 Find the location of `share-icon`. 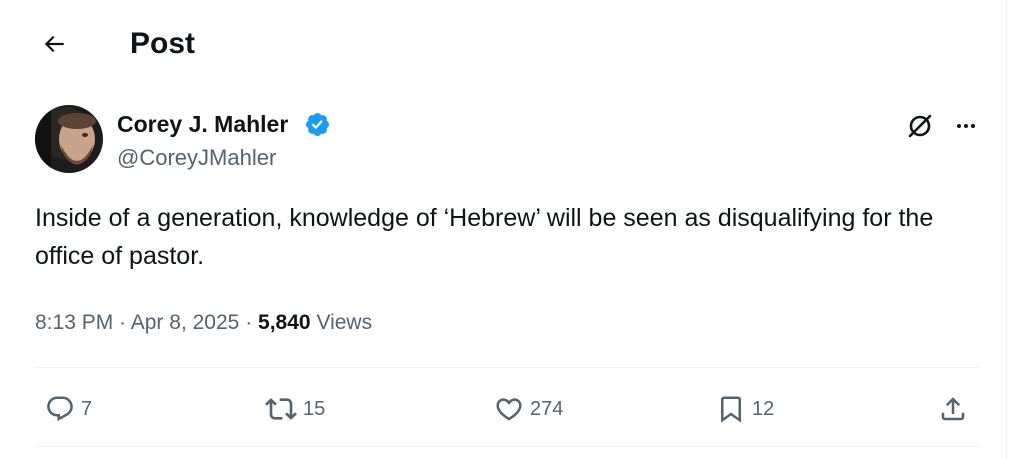

share-icon is located at coordinates (953, 409).